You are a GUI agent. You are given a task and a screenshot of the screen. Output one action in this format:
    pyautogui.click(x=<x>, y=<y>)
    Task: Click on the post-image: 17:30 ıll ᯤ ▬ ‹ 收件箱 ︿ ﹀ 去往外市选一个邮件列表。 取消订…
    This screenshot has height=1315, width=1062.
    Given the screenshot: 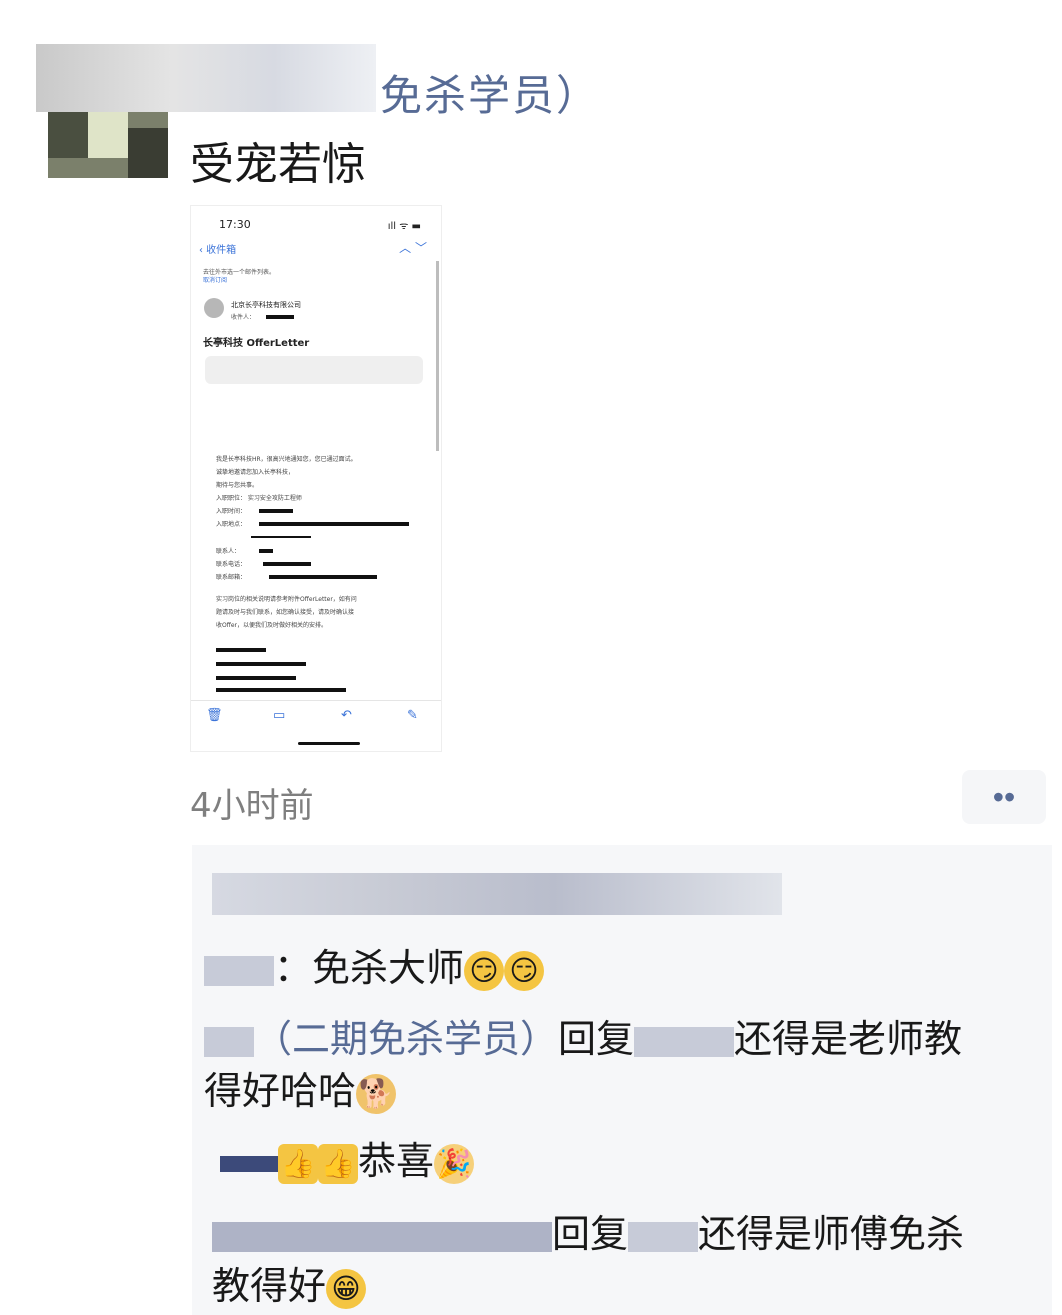 What is the action you would take?
    pyautogui.click(x=316, y=478)
    